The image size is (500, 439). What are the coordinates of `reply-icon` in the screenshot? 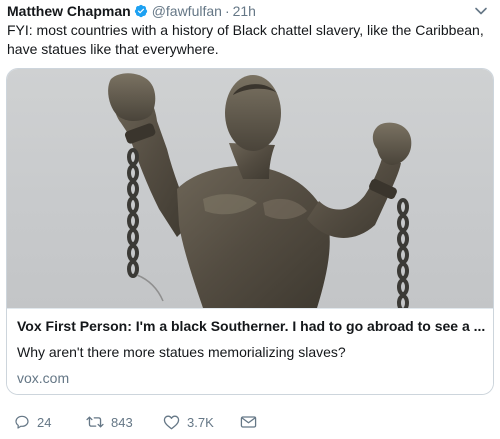 It's located at (22, 422).